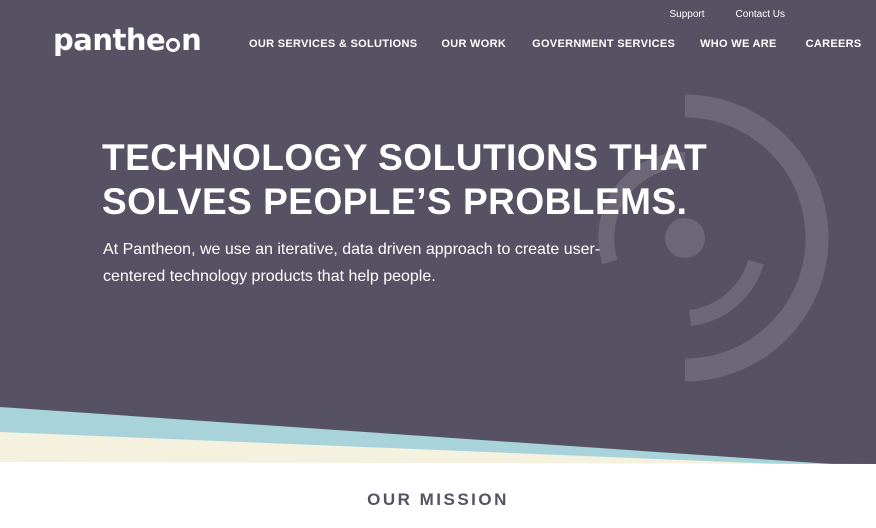  What do you see at coordinates (473, 44) in the screenshot?
I see `nav-item-our-work: OUR WORK` at bounding box center [473, 44].